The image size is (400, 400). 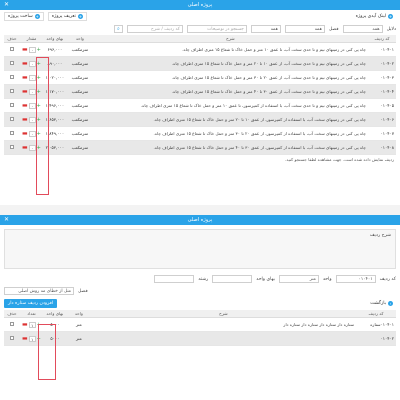 I want to click on quantity-stepper: +۰ ▬, so click(x=31, y=49).